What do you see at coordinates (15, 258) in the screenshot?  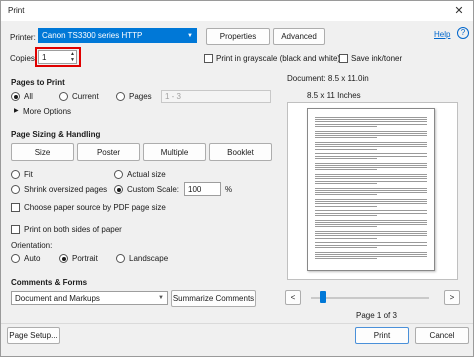 I see `orientation-auto-radio` at bounding box center [15, 258].